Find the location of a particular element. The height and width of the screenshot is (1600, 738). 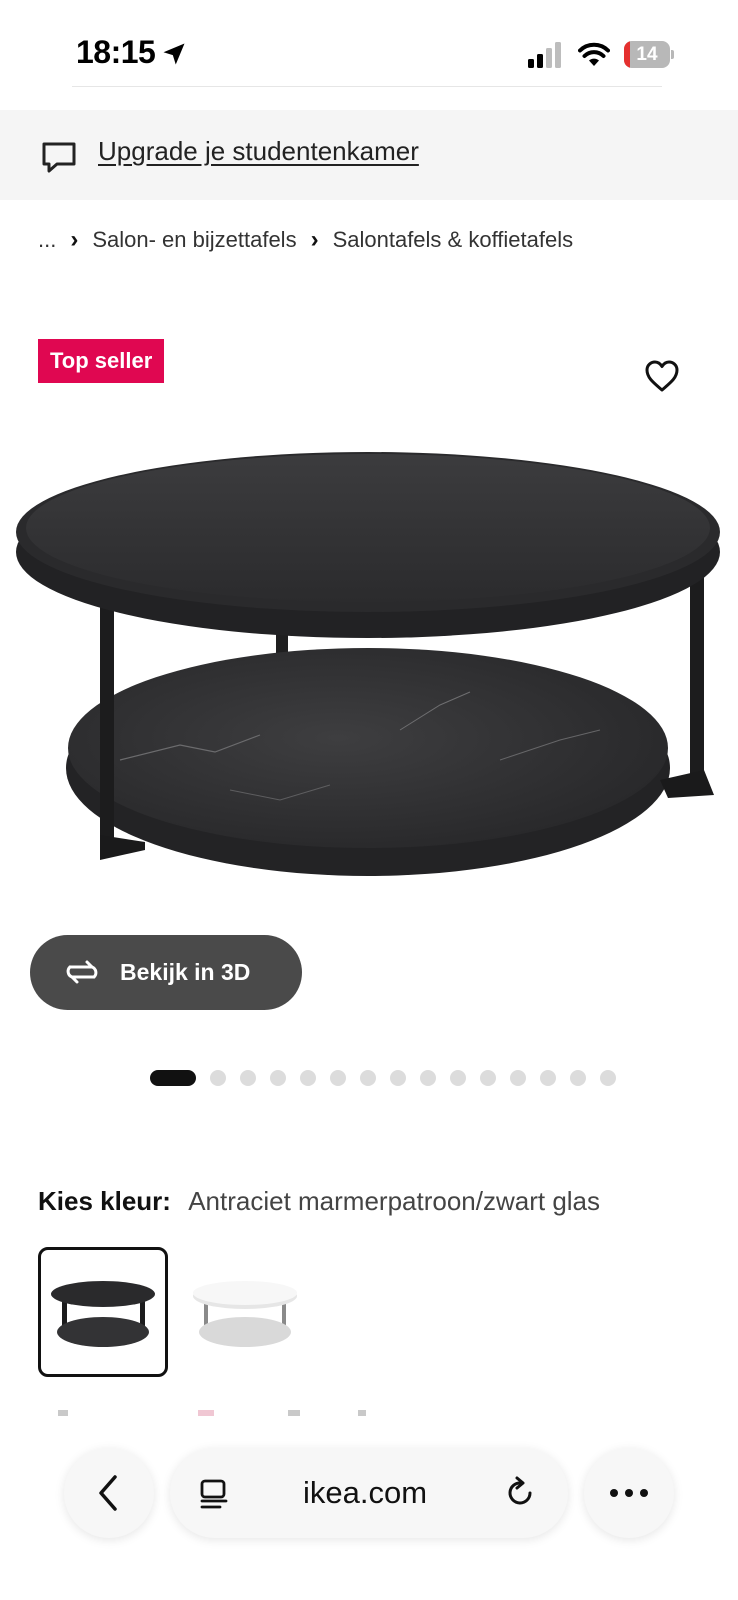

breadcrumb-item-salontafels: Salontafels & koffietafels is located at coordinates (453, 240).